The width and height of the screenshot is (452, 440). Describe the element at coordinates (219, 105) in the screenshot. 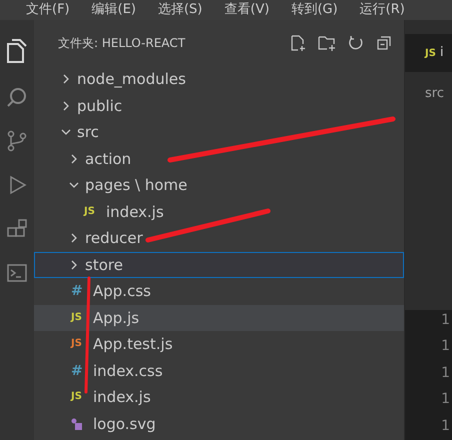

I see `tree-item: public` at that location.